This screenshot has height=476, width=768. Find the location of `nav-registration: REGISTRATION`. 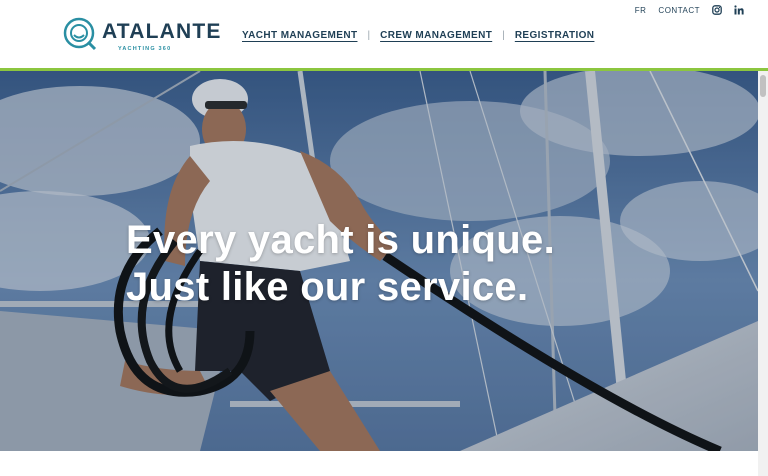

nav-registration: REGISTRATION is located at coordinates (555, 35).